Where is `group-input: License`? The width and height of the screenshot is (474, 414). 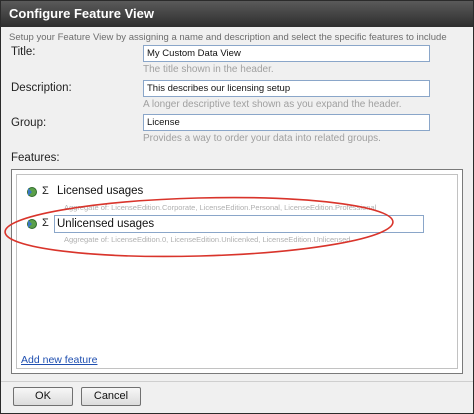 group-input: License is located at coordinates (286, 122).